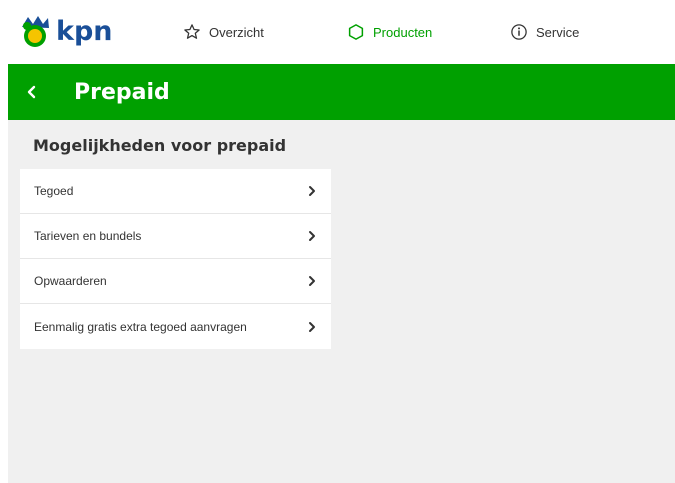 Image resolution: width=675 pixels, height=483 pixels. What do you see at coordinates (403, 32) in the screenshot?
I see `nav-producten-label: Producten` at bounding box center [403, 32].